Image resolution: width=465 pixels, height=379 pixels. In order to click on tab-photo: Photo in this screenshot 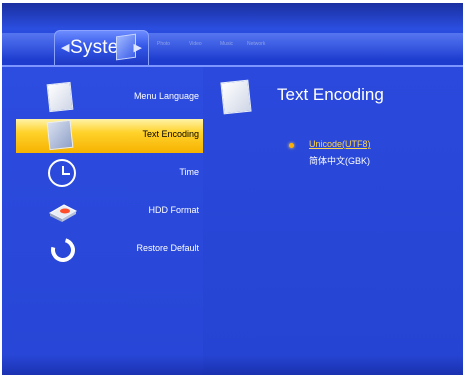, I will do `click(163, 44)`.